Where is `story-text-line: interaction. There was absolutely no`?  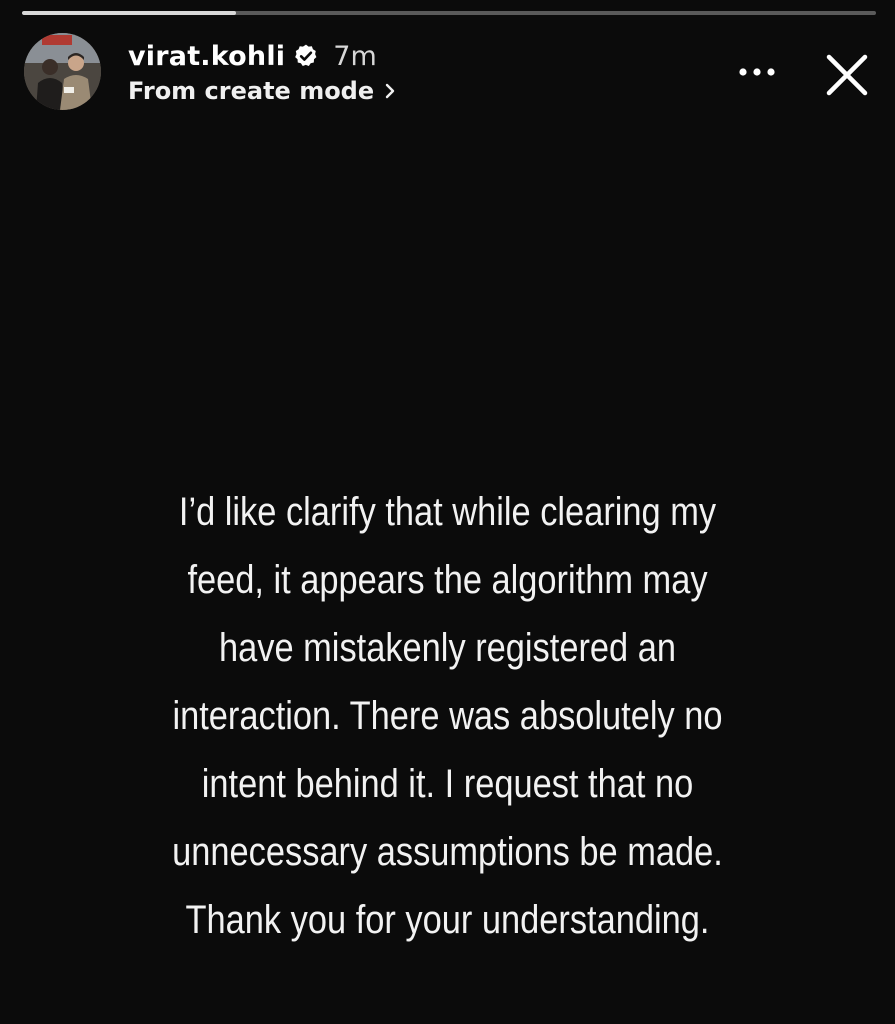
story-text-line: interaction. There was absolutely no is located at coordinates (447, 716).